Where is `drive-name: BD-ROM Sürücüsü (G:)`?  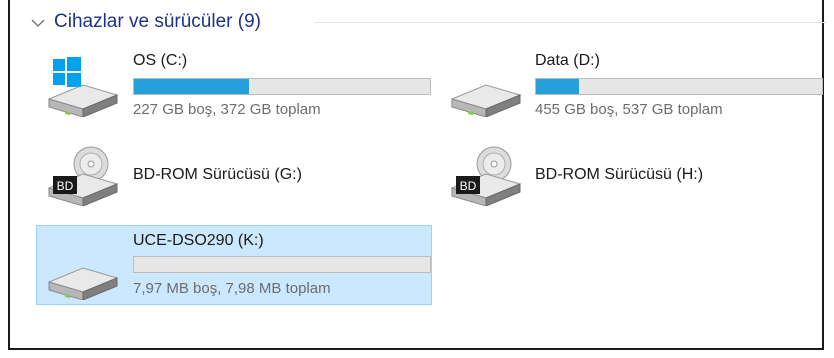
drive-name: BD-ROM Sürücüsü (G:) is located at coordinates (217, 174).